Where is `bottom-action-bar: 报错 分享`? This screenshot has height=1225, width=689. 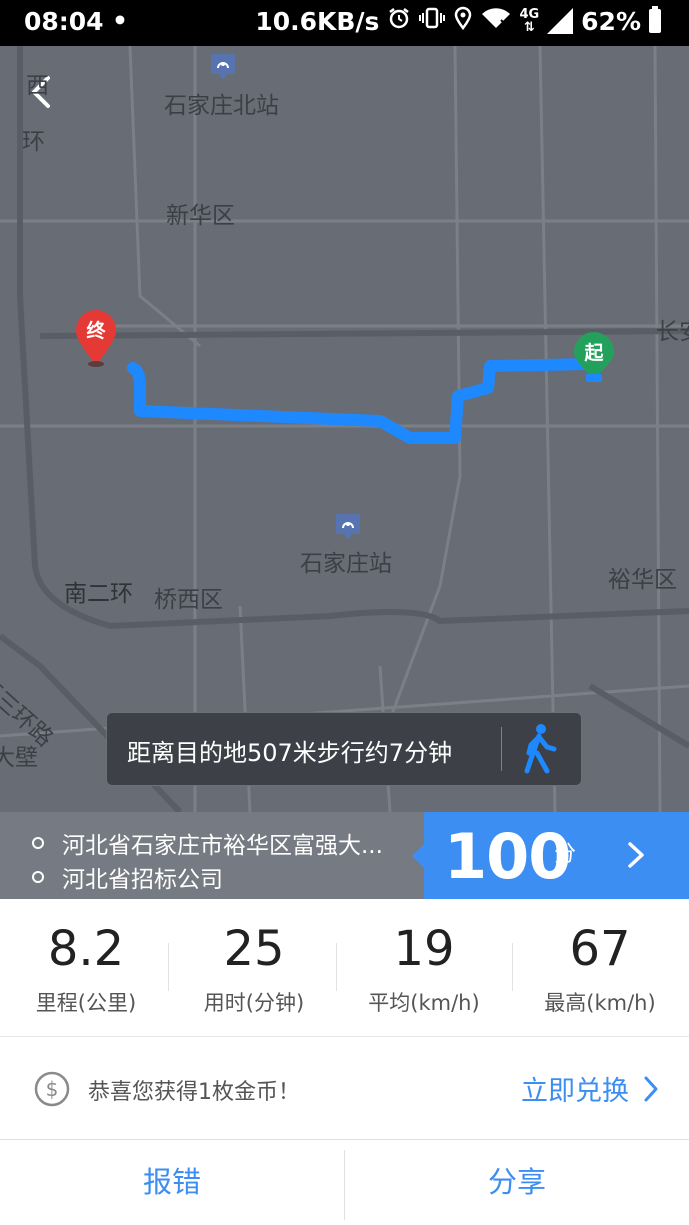
bottom-action-bar: 报错 分享 is located at coordinates (344, 1182).